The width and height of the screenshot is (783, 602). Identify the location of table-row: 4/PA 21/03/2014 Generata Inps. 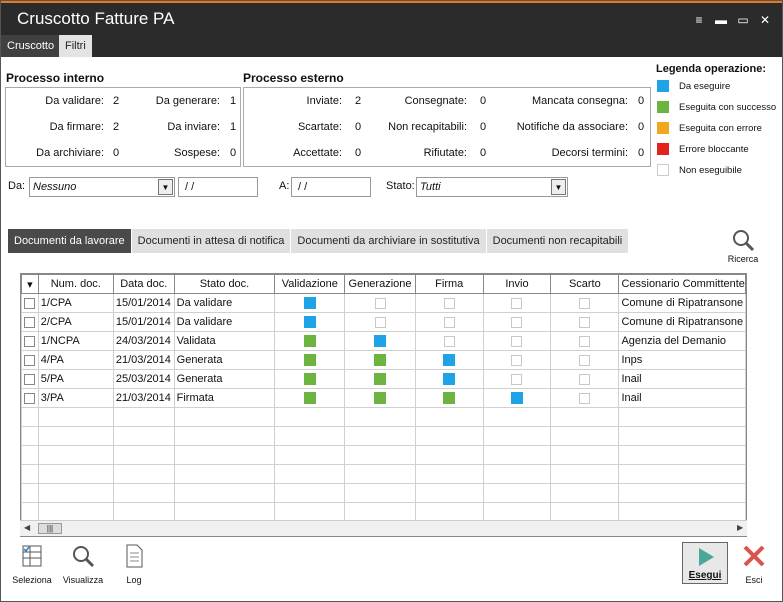
(383, 360).